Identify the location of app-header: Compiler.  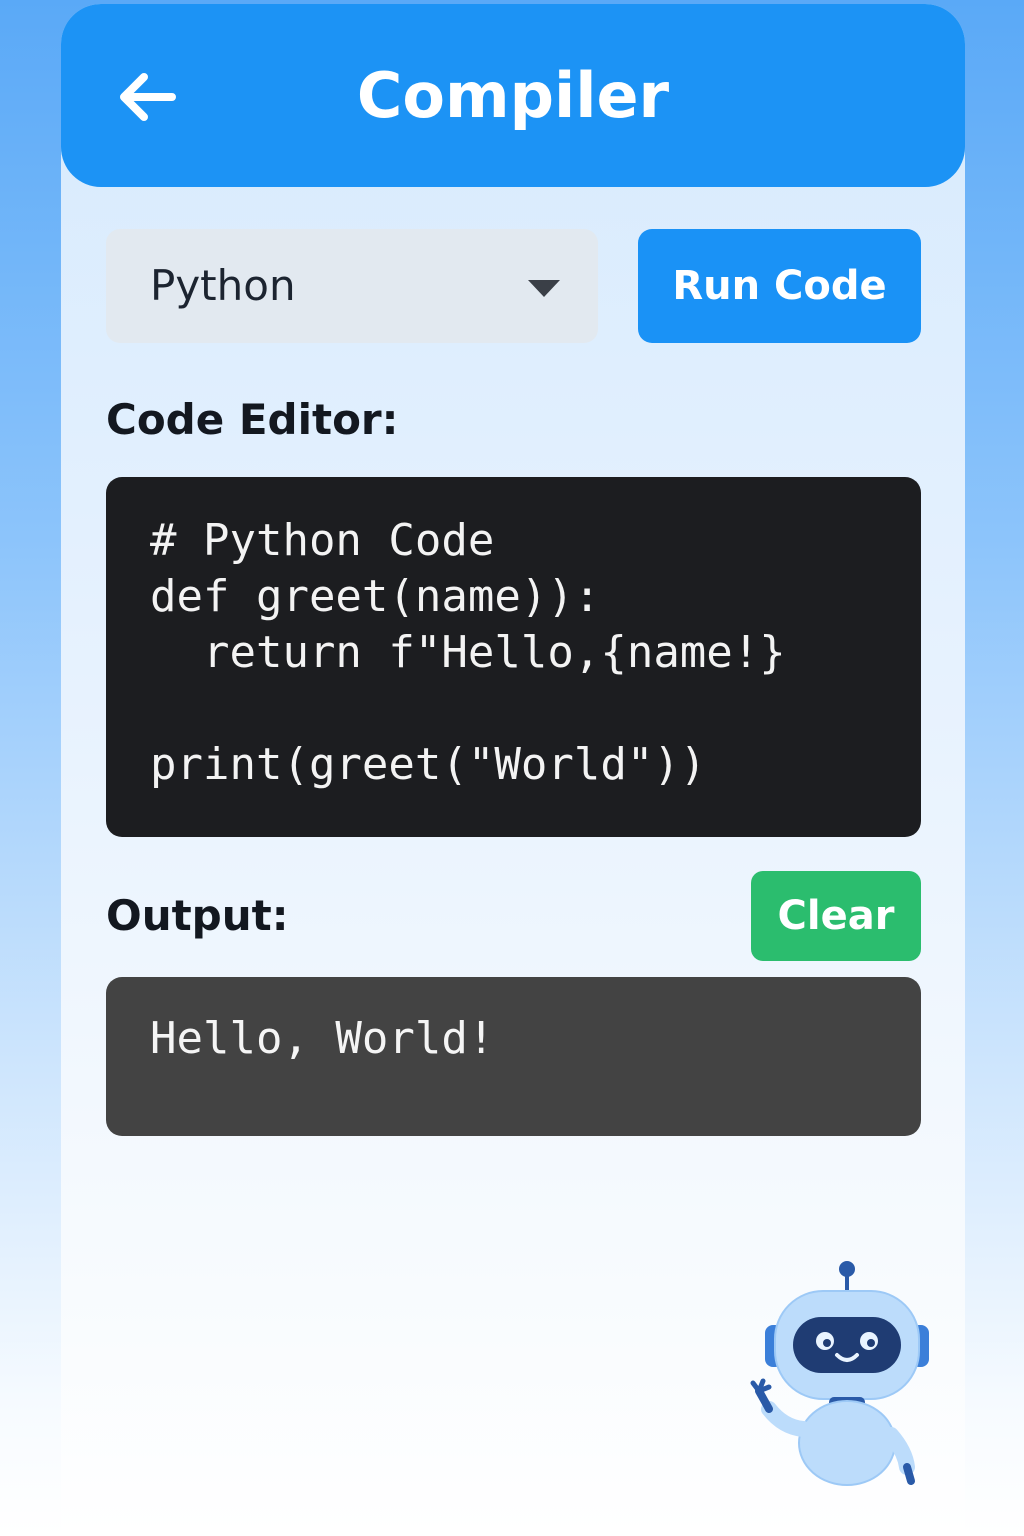
(513, 95).